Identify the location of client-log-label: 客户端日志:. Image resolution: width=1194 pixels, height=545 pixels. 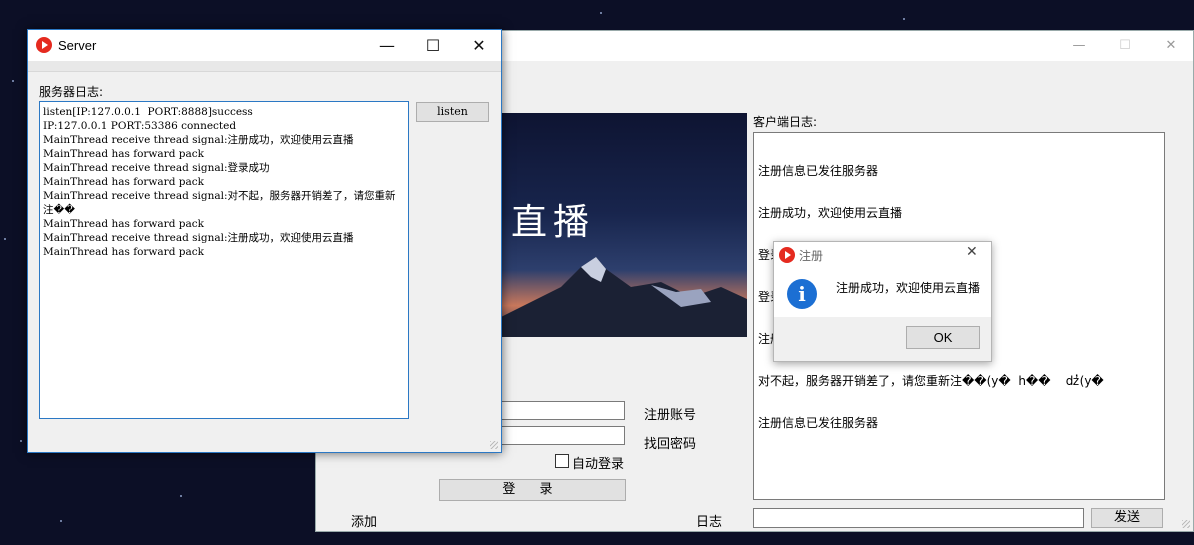
(785, 122).